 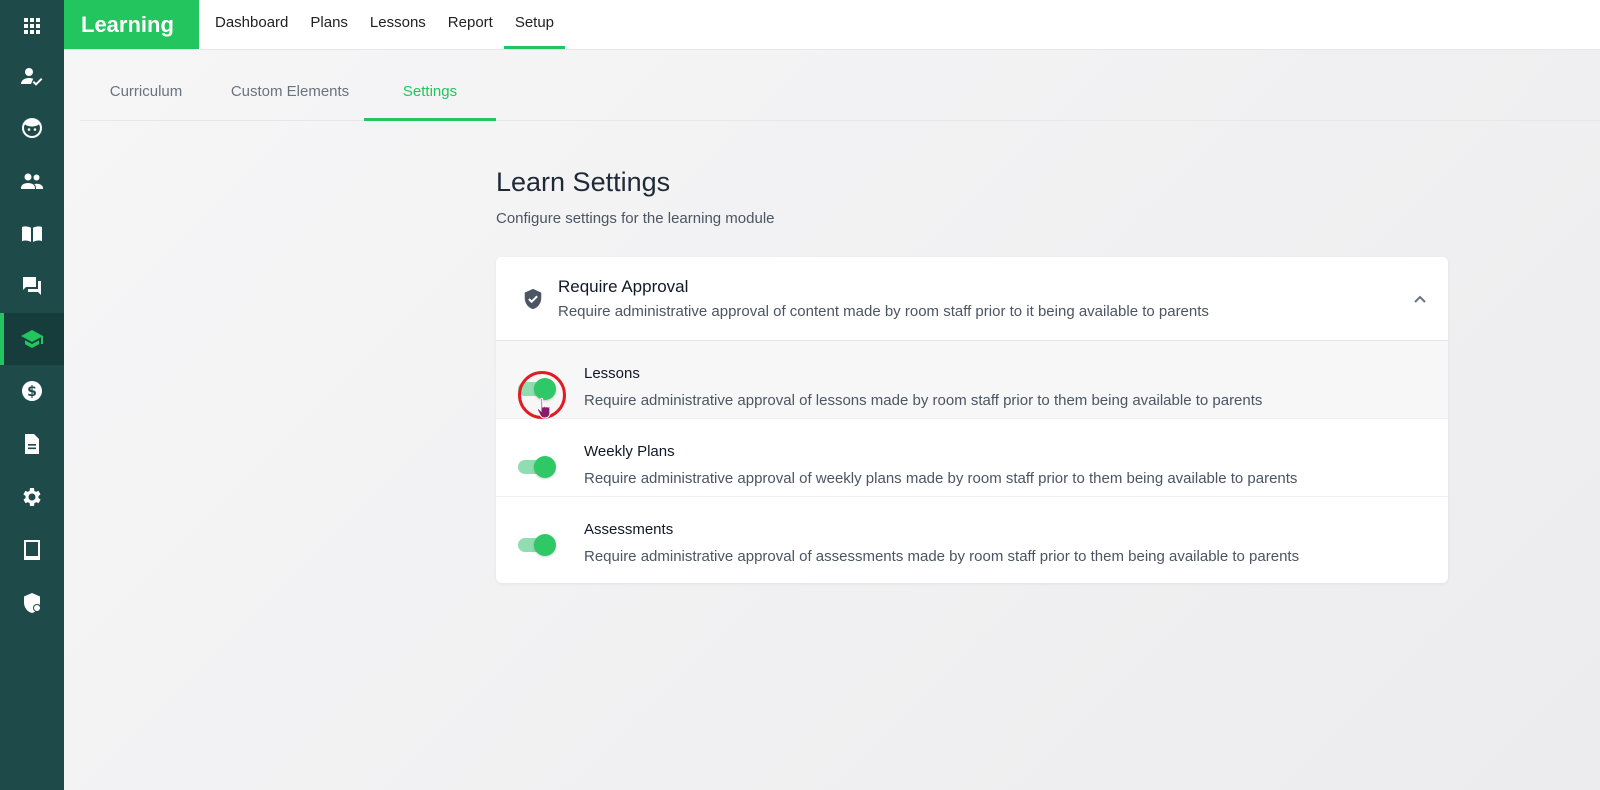 What do you see at coordinates (533, 299) in the screenshot?
I see `shield-check-icon` at bounding box center [533, 299].